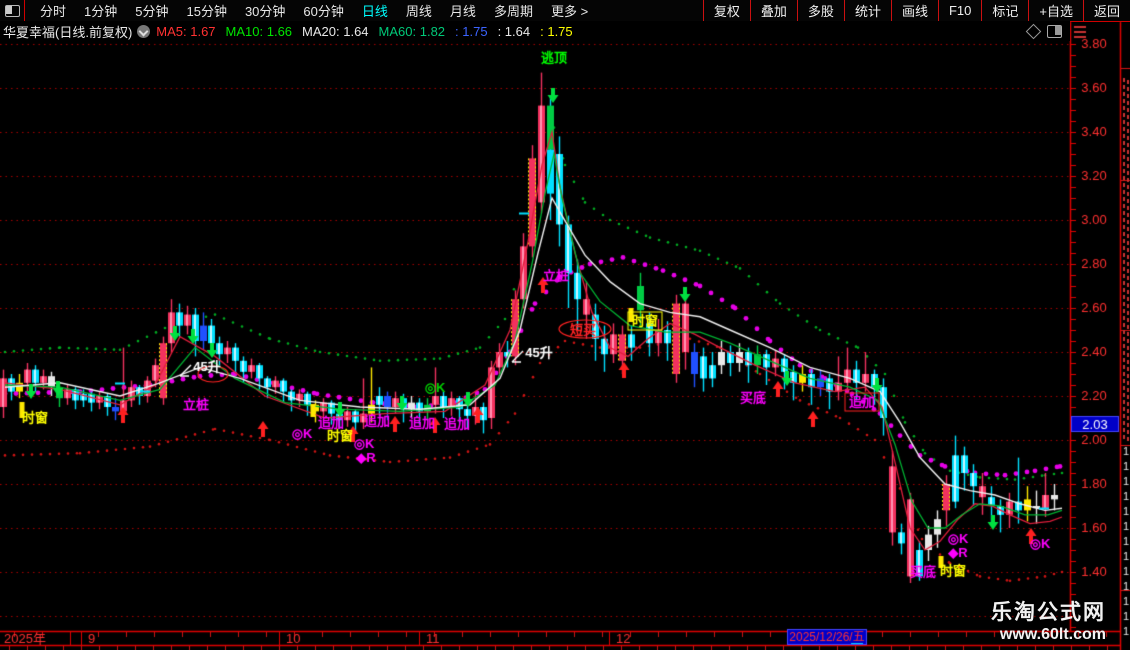 This screenshot has height=650, width=1130. I want to click on tab-multi-period: 多周期, so click(513, 10).